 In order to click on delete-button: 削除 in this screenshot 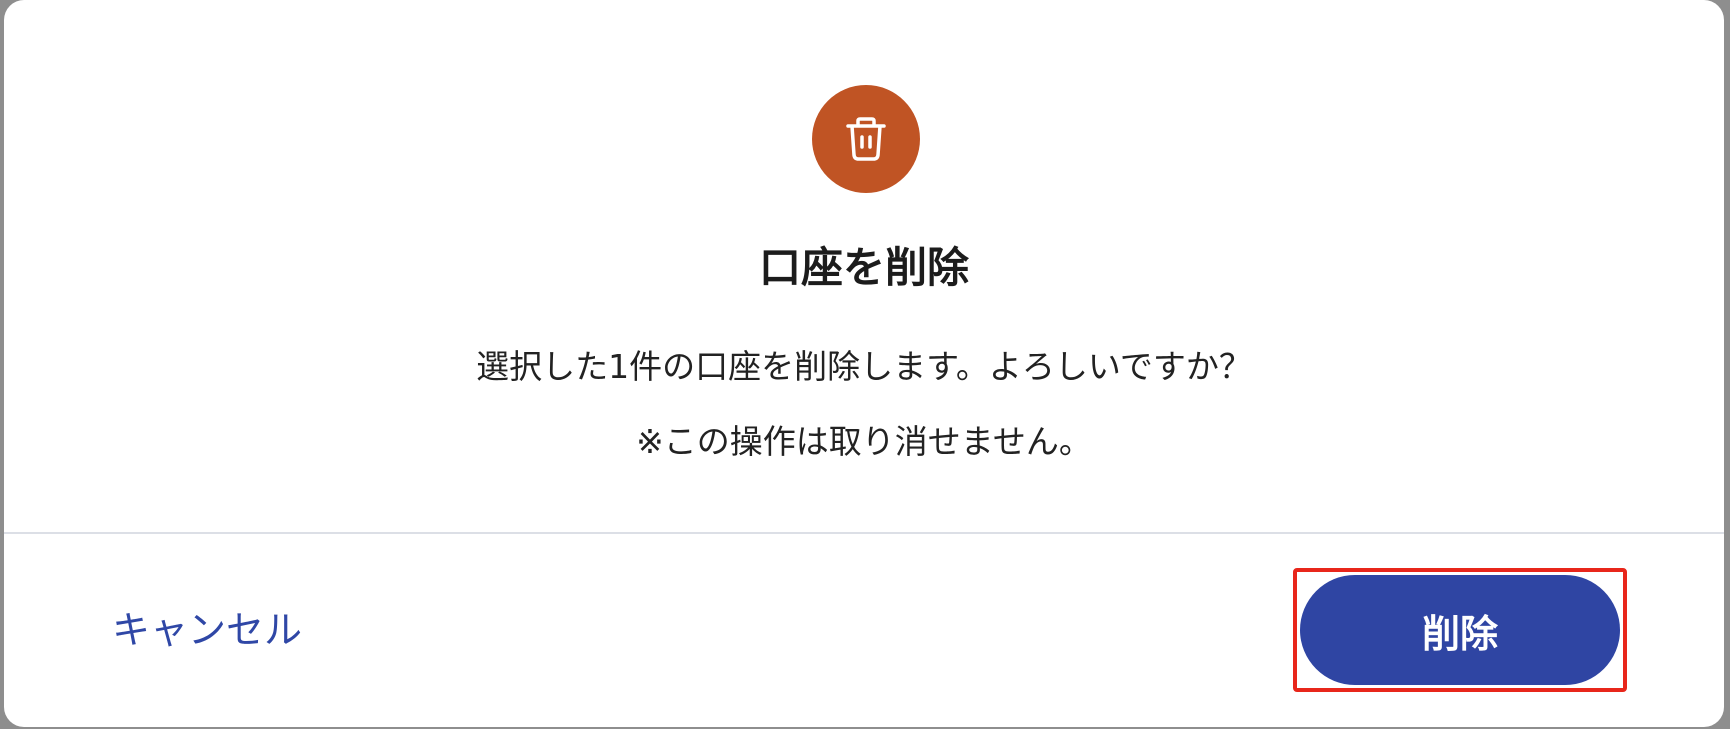, I will do `click(1460, 630)`.